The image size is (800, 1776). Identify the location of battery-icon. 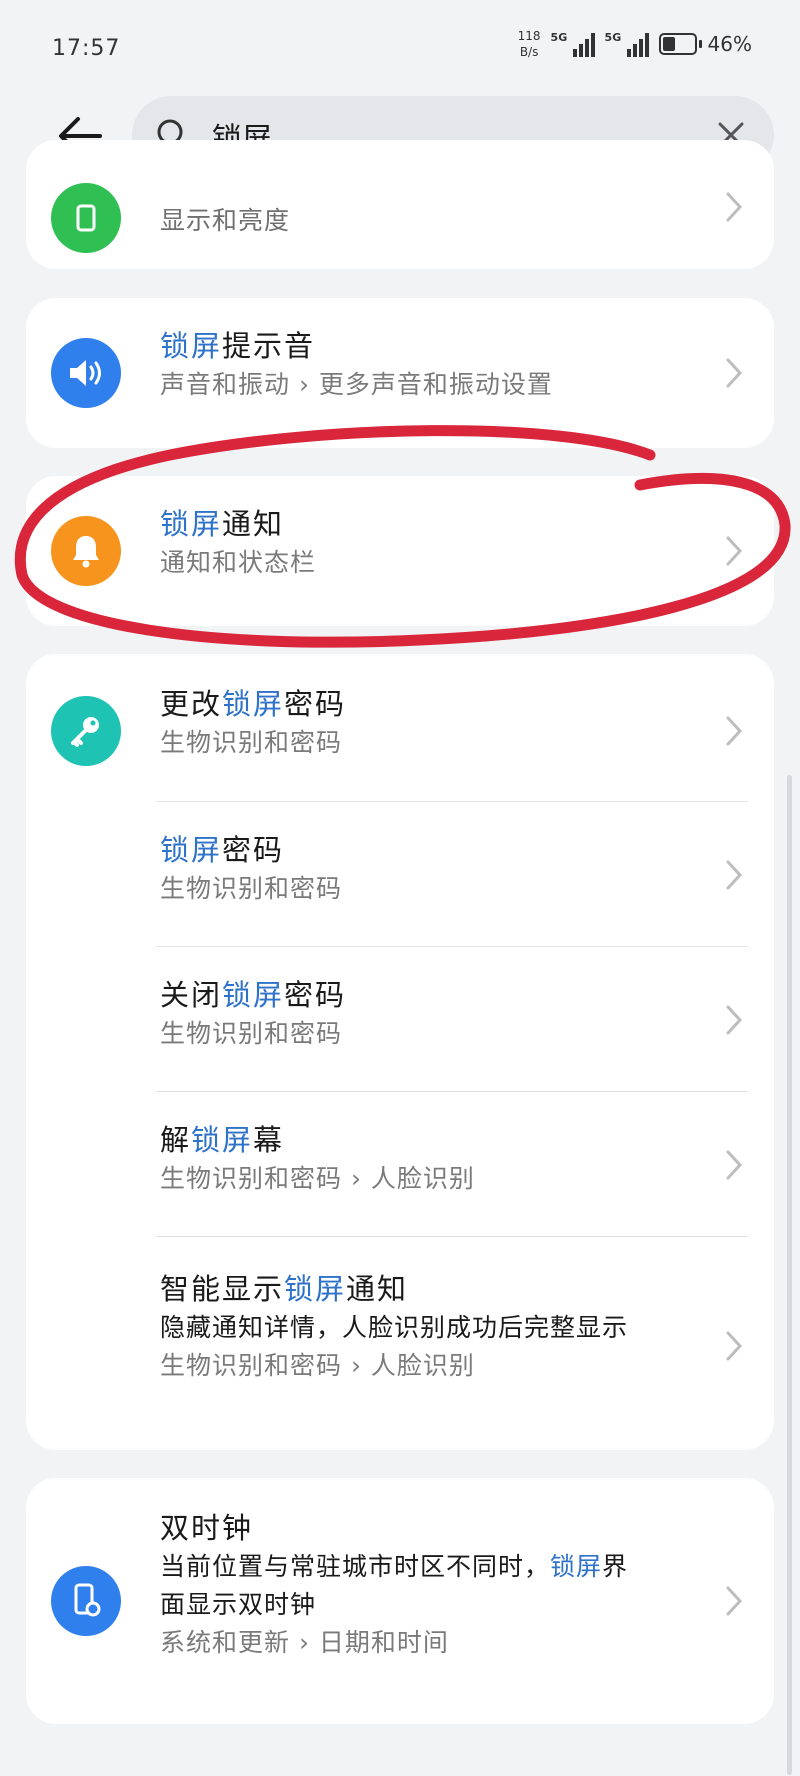
(677, 44).